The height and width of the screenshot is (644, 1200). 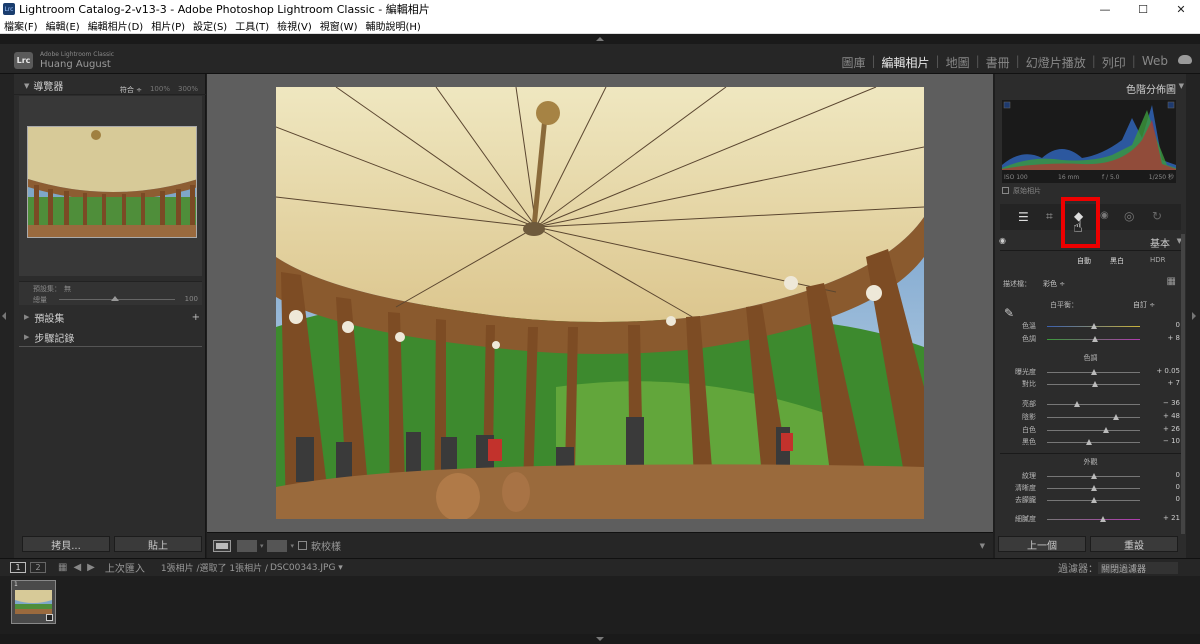 I want to click on filmstrip-thumbnail: 1, so click(x=33, y=602).